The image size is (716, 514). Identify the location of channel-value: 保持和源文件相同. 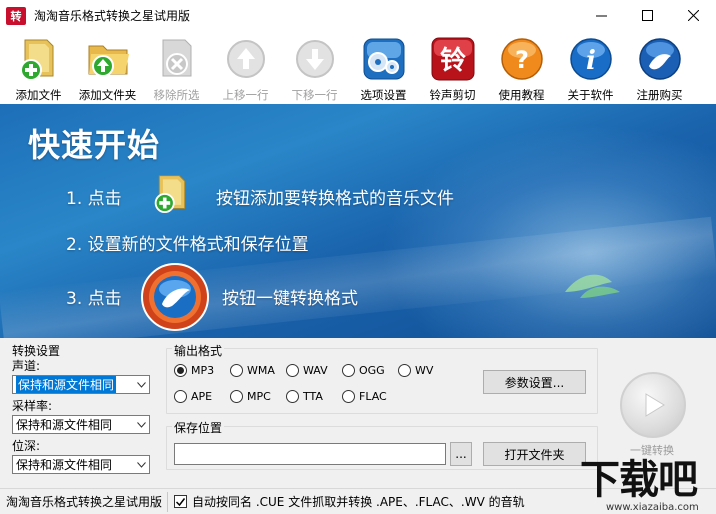
(66, 384).